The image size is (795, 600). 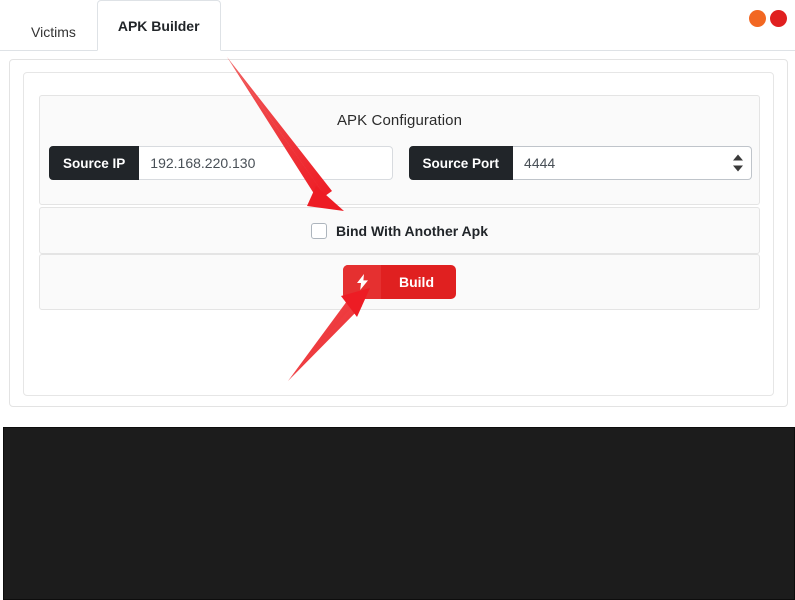 I want to click on build-panel: Build, so click(x=399, y=282).